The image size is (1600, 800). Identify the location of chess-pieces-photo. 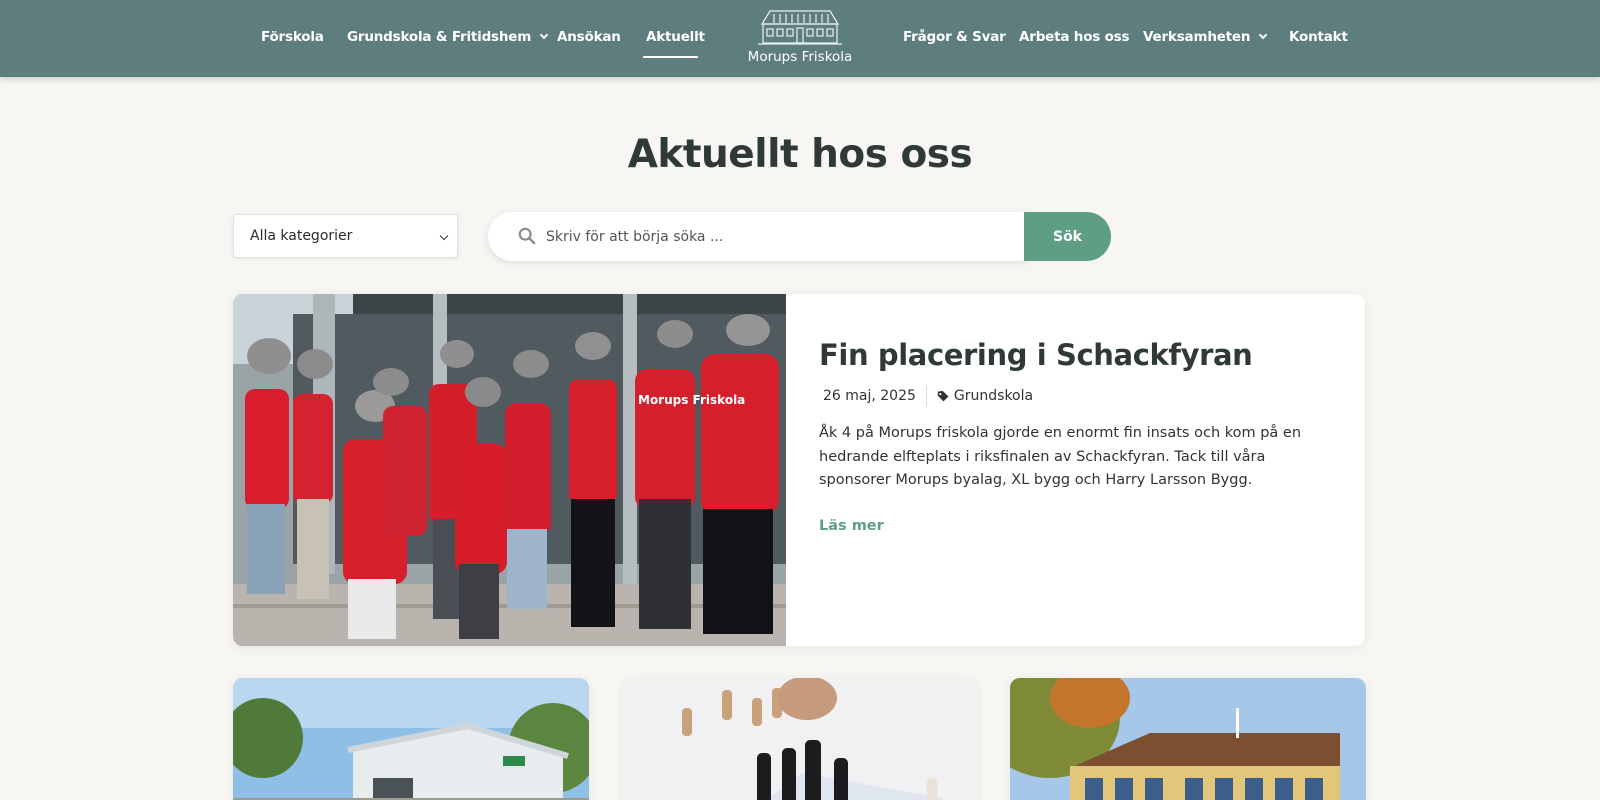
(800, 739).